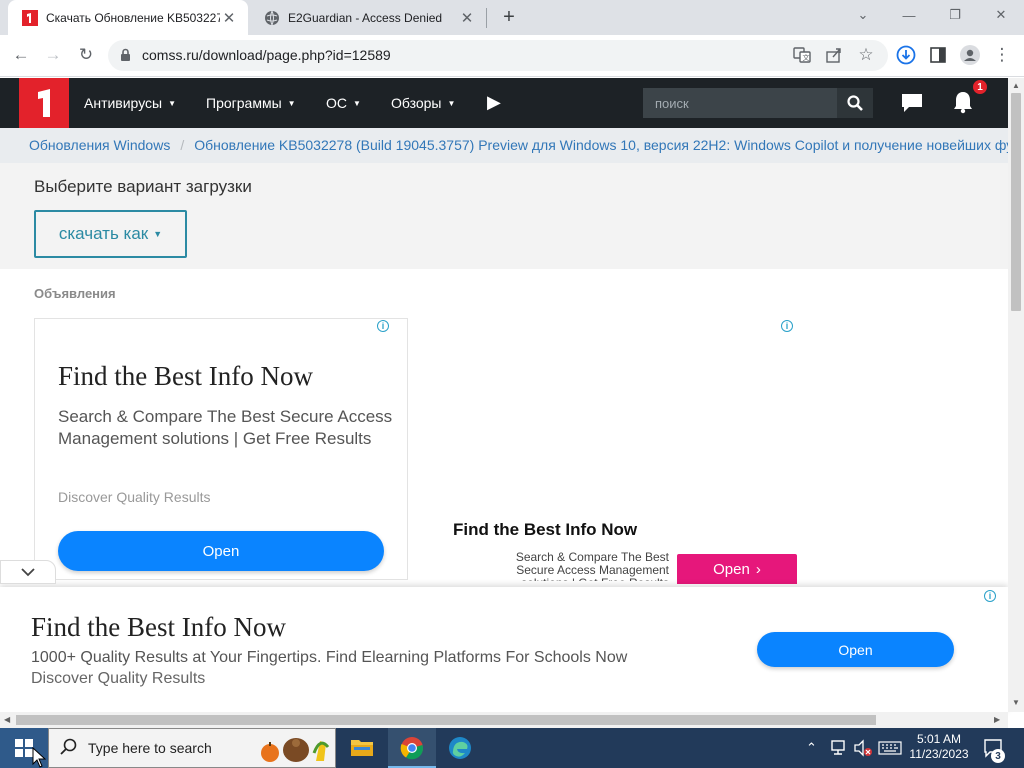  What do you see at coordinates (806, 57) in the screenshot?
I see `svg-text: 文` at bounding box center [806, 57].